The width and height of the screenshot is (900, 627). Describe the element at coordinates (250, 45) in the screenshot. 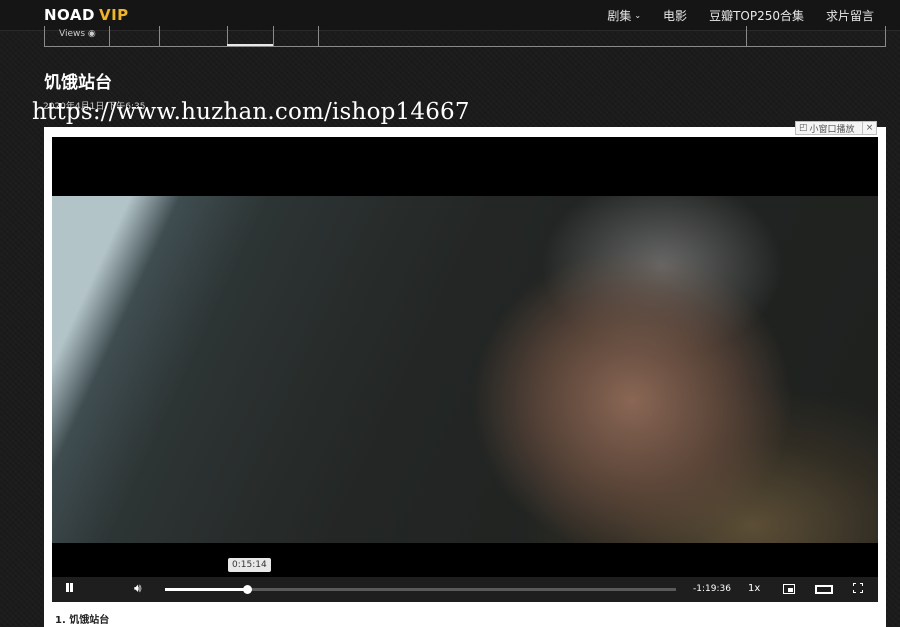

I see `tab-active-indicator` at that location.